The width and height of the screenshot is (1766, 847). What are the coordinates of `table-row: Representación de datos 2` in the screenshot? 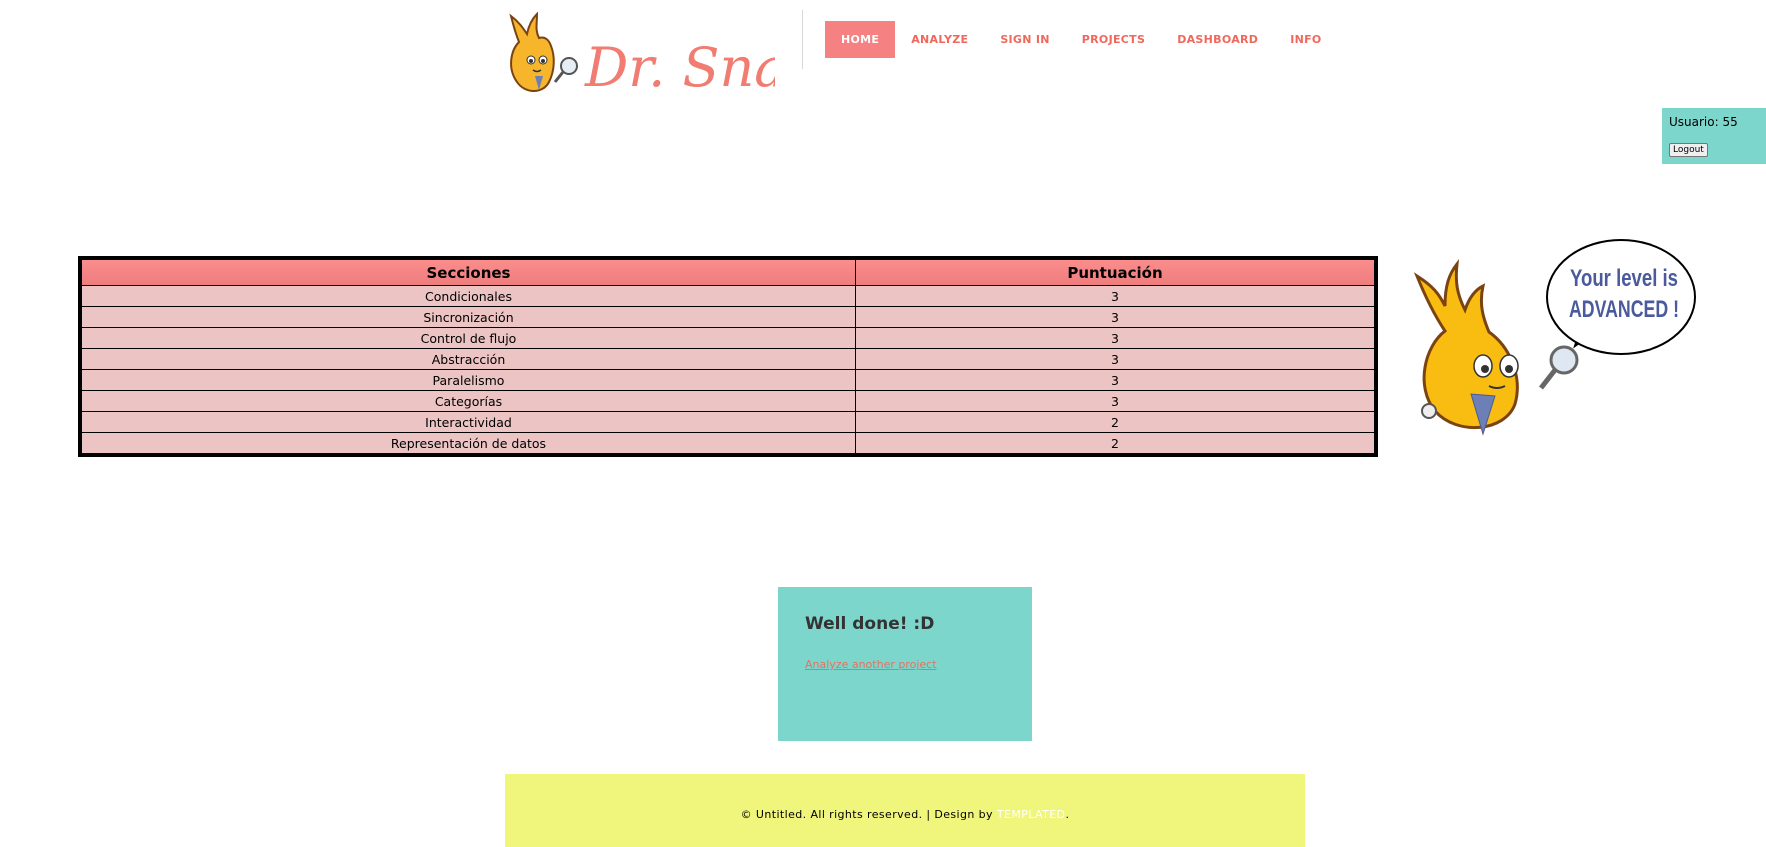 It's located at (728, 444).